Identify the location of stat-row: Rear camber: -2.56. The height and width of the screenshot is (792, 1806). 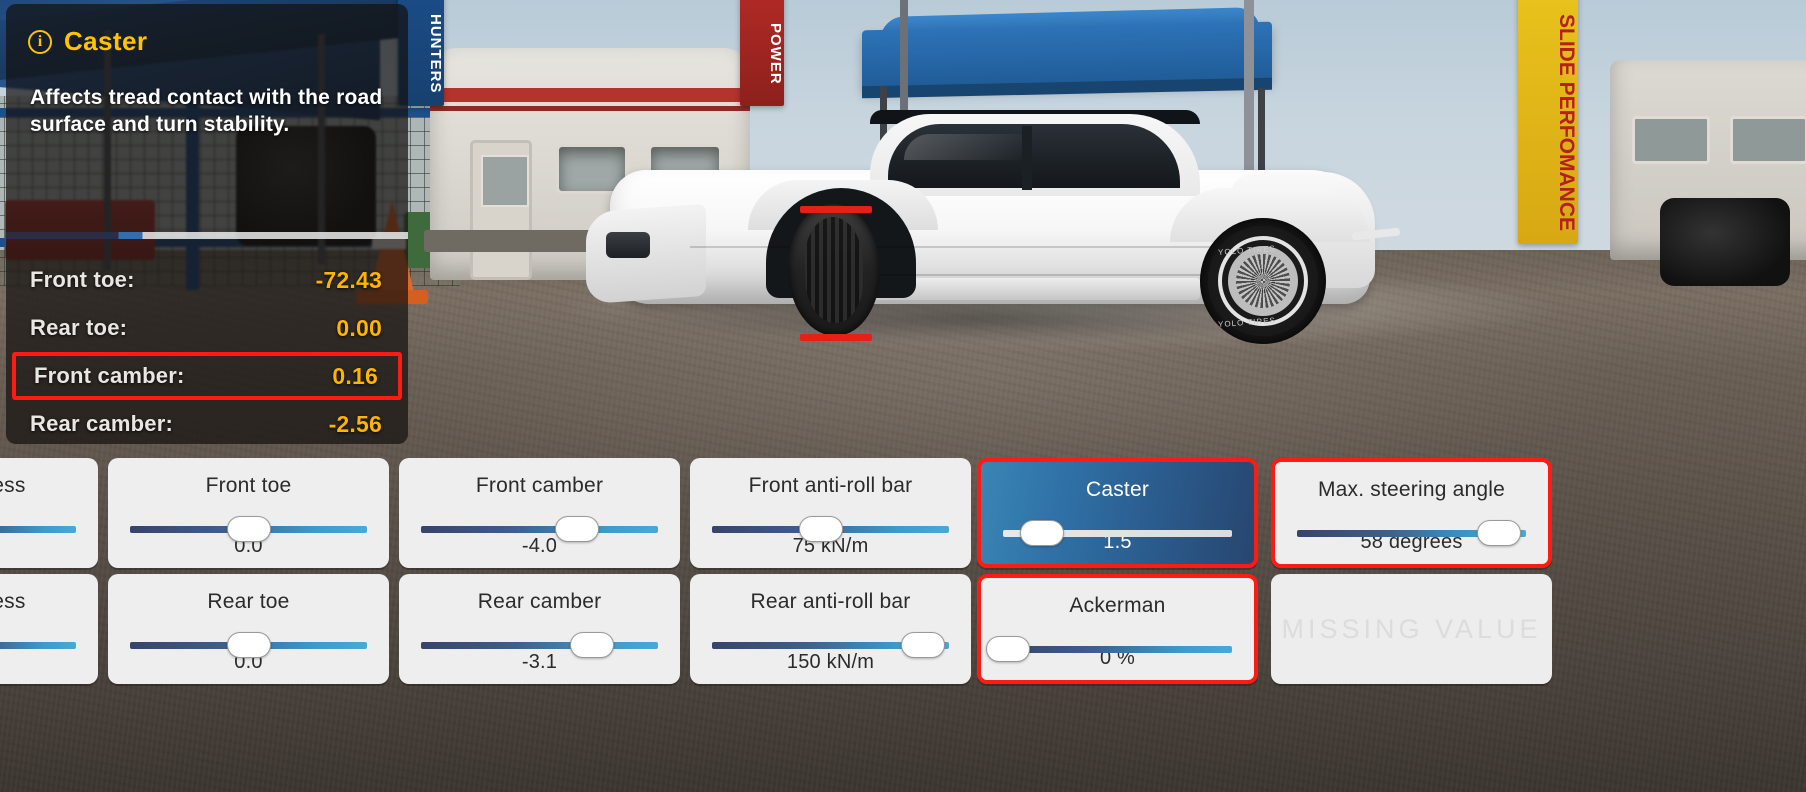
(207, 424).